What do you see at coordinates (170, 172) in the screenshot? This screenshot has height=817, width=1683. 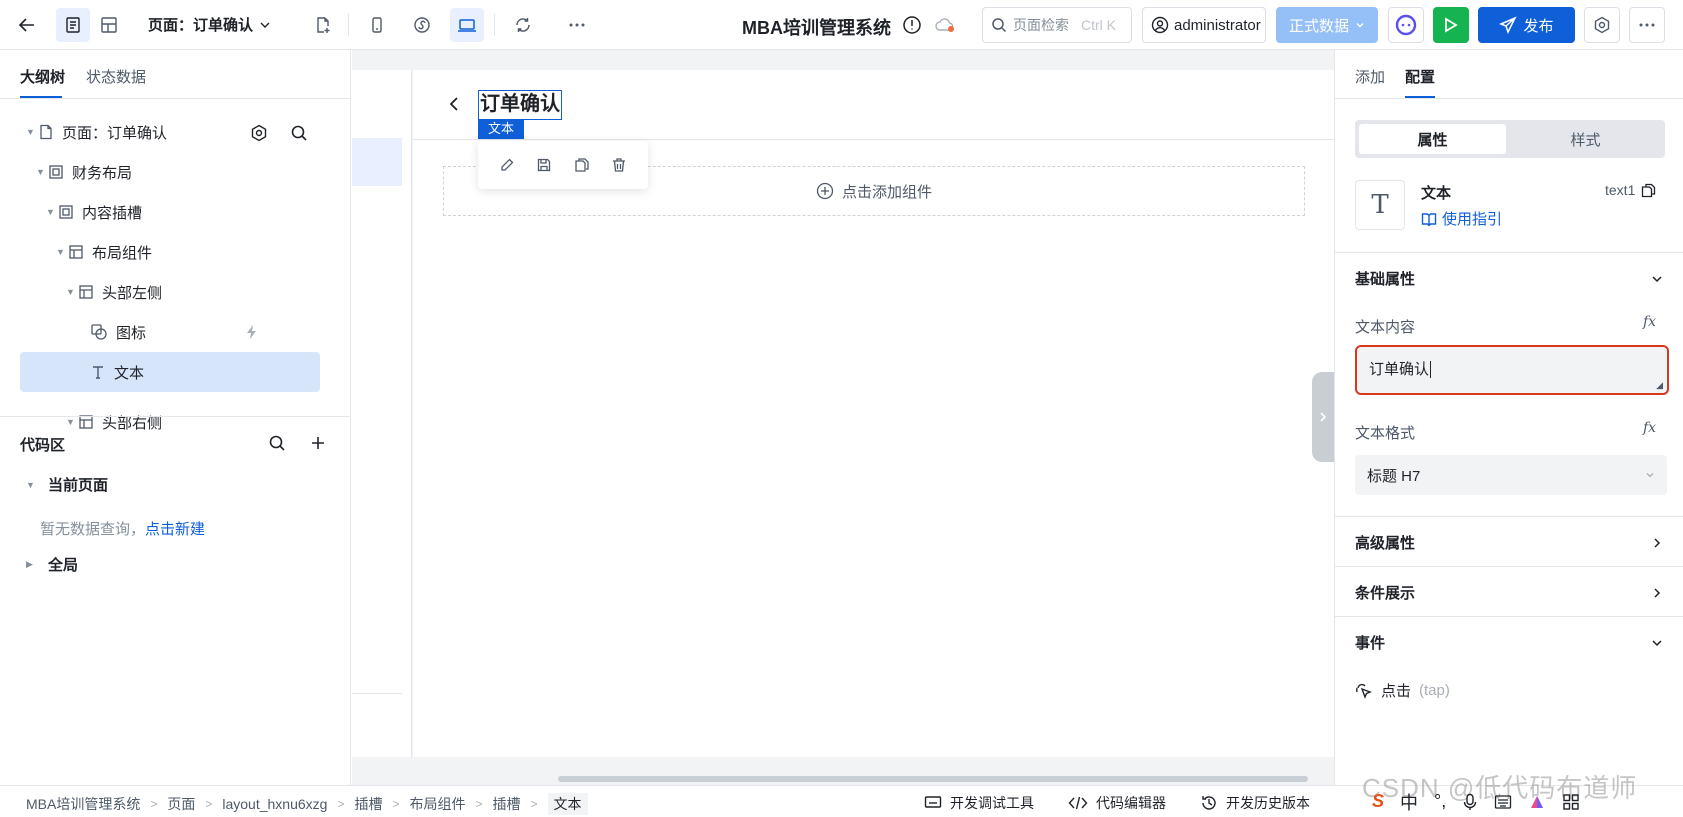 I see `tree-item-finance-layout: ▼ 财务布局` at bounding box center [170, 172].